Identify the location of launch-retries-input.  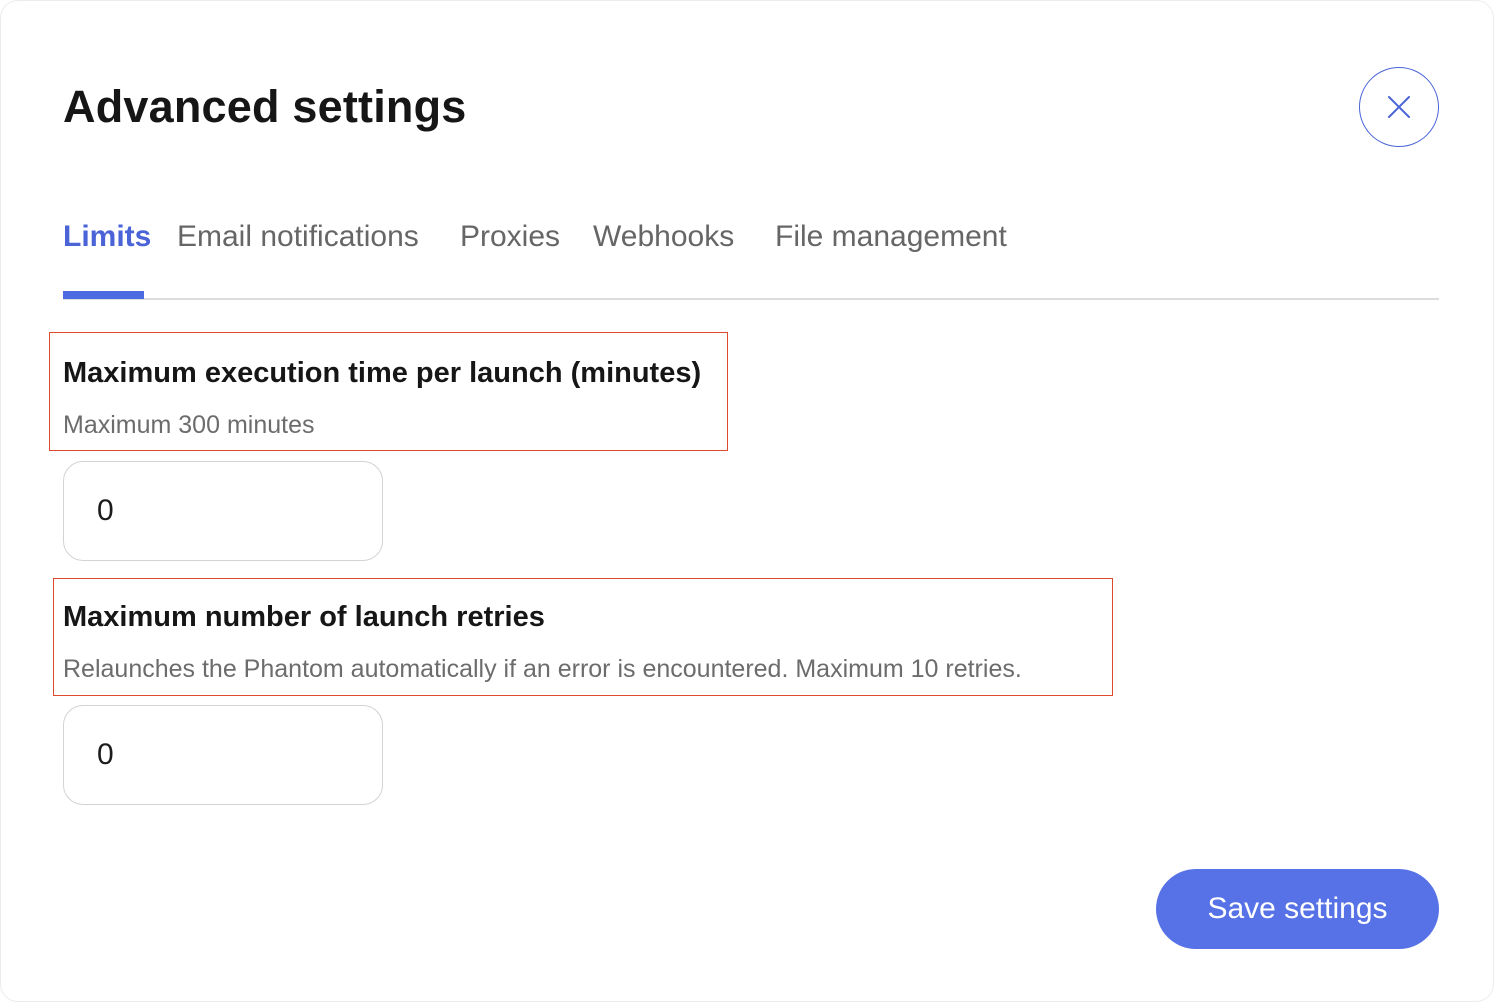
(223, 755).